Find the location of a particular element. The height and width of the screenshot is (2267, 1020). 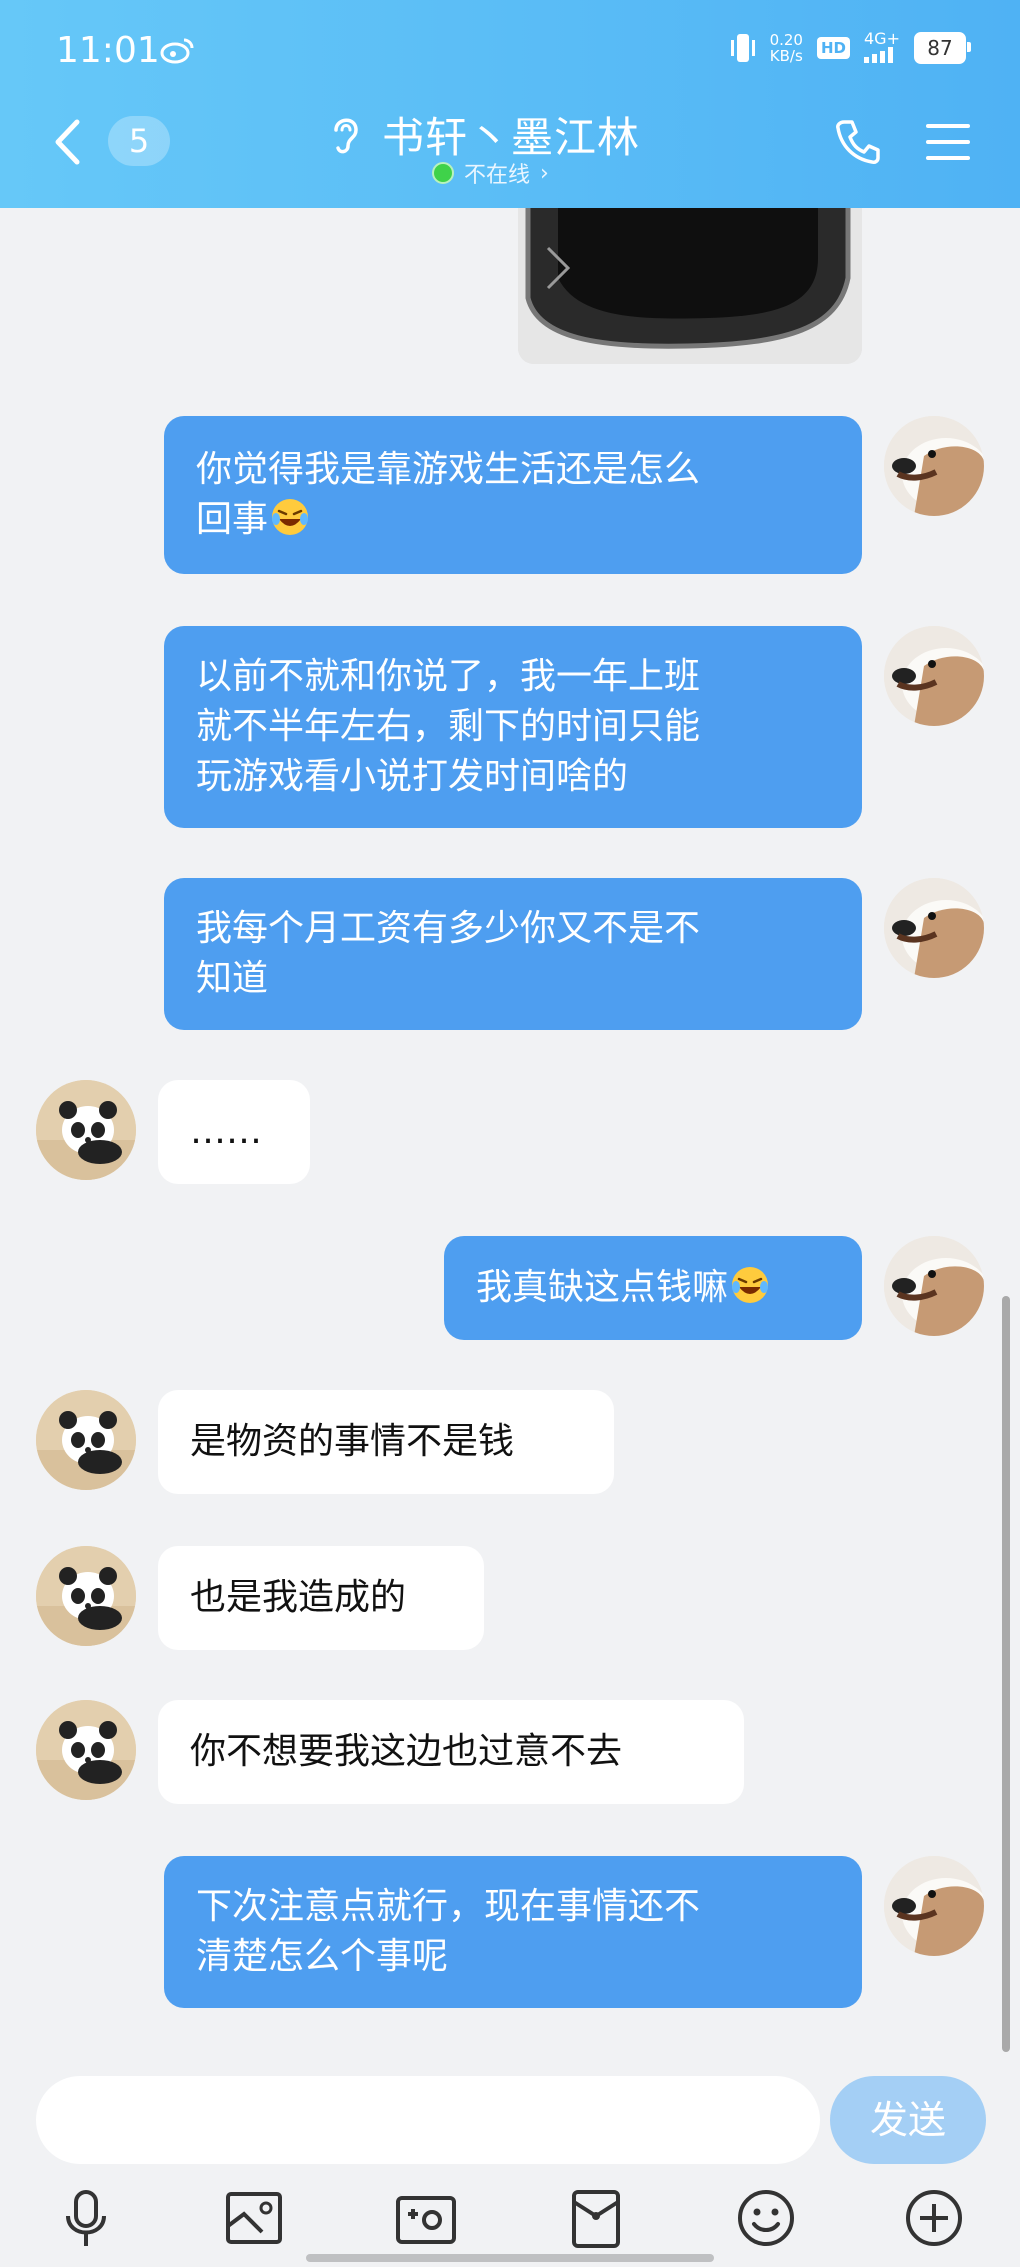

battery-indicator: 87 is located at coordinates (942, 48).